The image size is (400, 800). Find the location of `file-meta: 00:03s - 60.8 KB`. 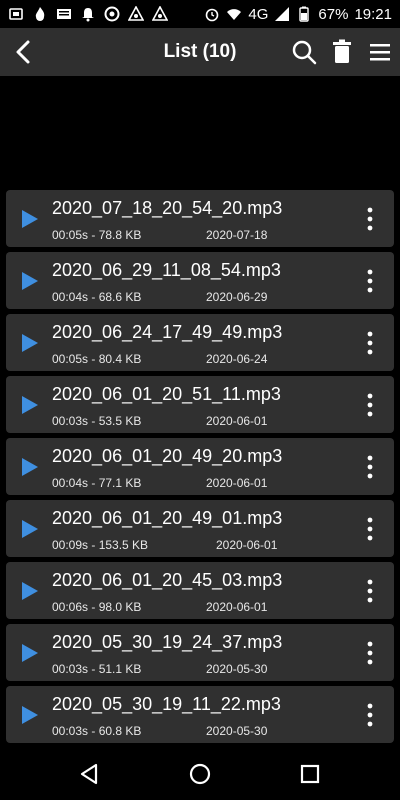

file-meta: 00:03s - 60.8 KB is located at coordinates (97, 731).